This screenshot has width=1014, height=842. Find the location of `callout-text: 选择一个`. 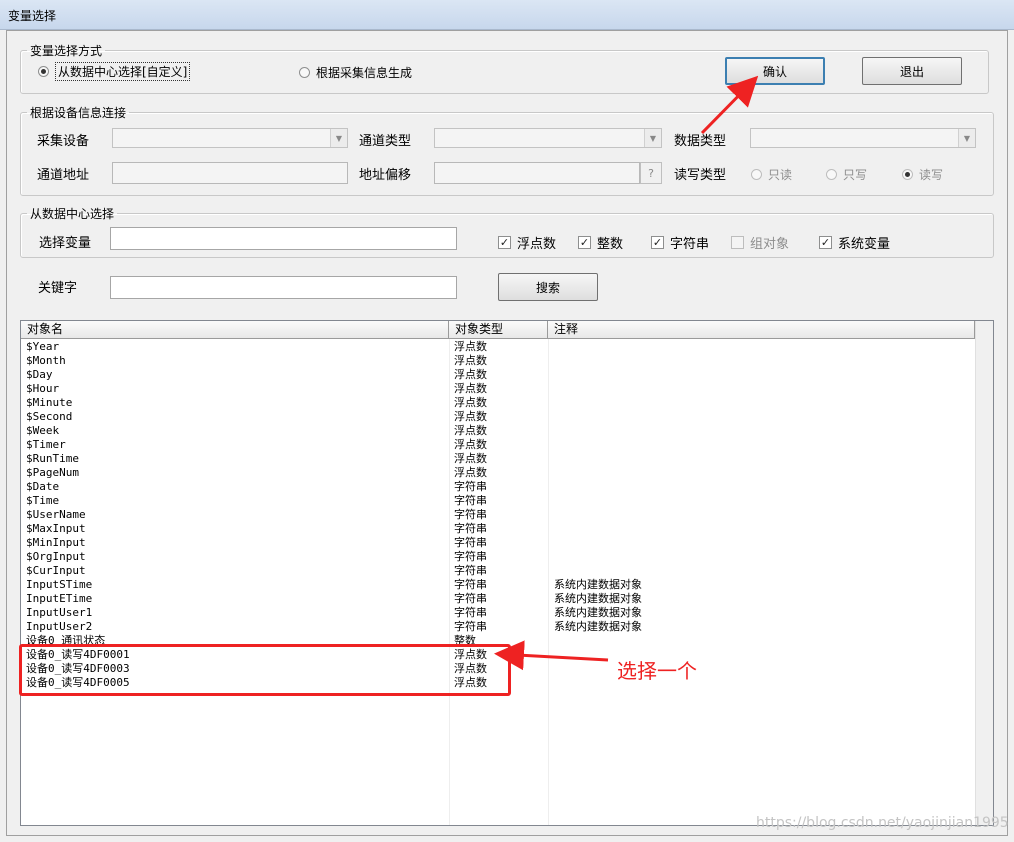

callout-text: 选择一个 is located at coordinates (657, 671).